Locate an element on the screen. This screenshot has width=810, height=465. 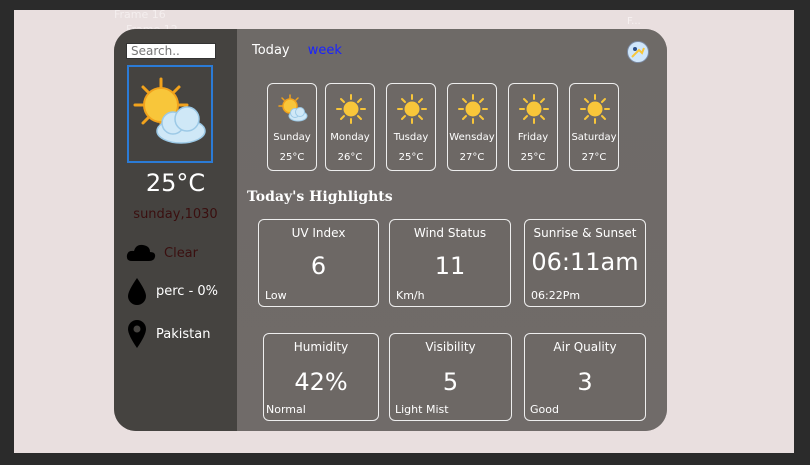
cloud-icon is located at coordinates (141, 252).